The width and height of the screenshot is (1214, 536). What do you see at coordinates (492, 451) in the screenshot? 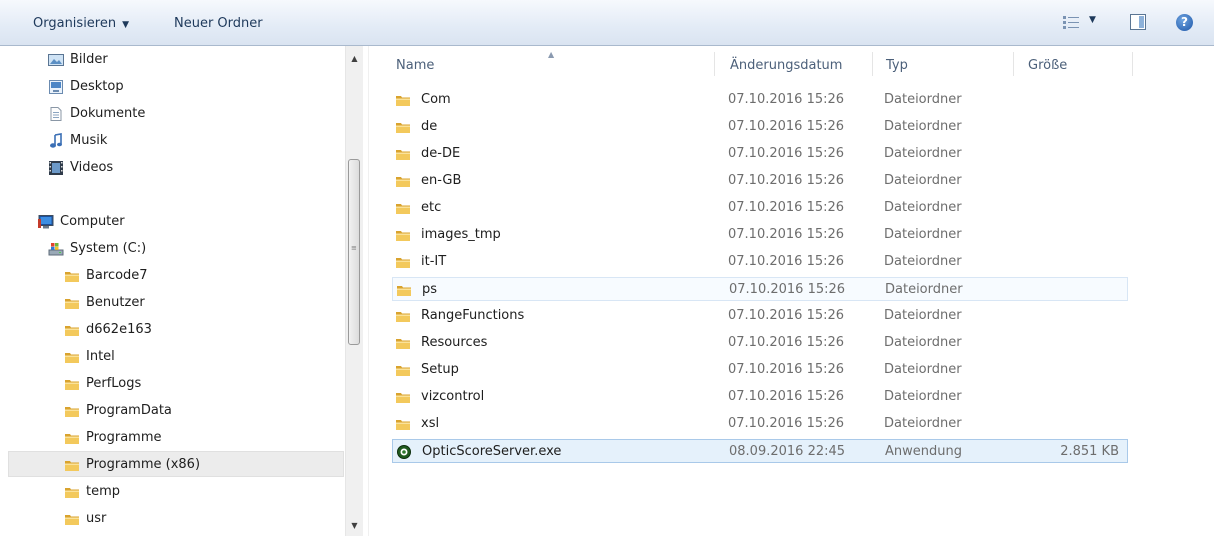
I see `file-name: OpticScoreServer.exe` at bounding box center [492, 451].